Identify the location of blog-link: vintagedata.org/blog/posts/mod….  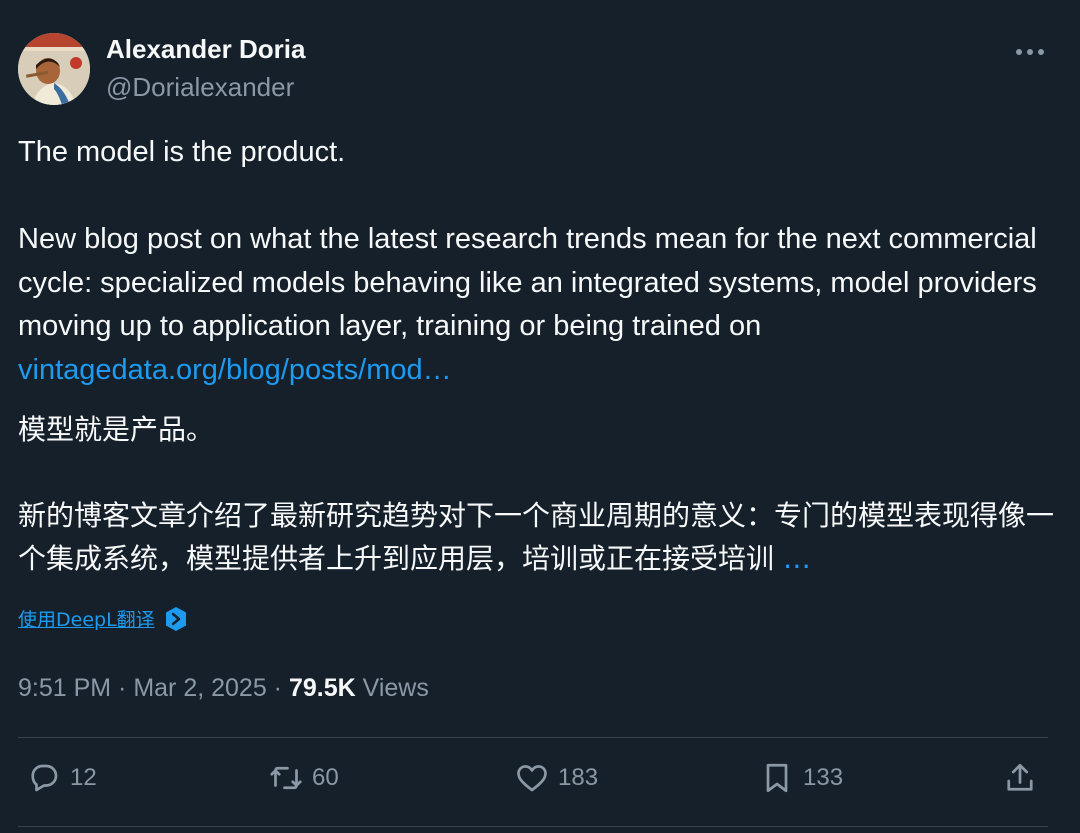
(235, 370).